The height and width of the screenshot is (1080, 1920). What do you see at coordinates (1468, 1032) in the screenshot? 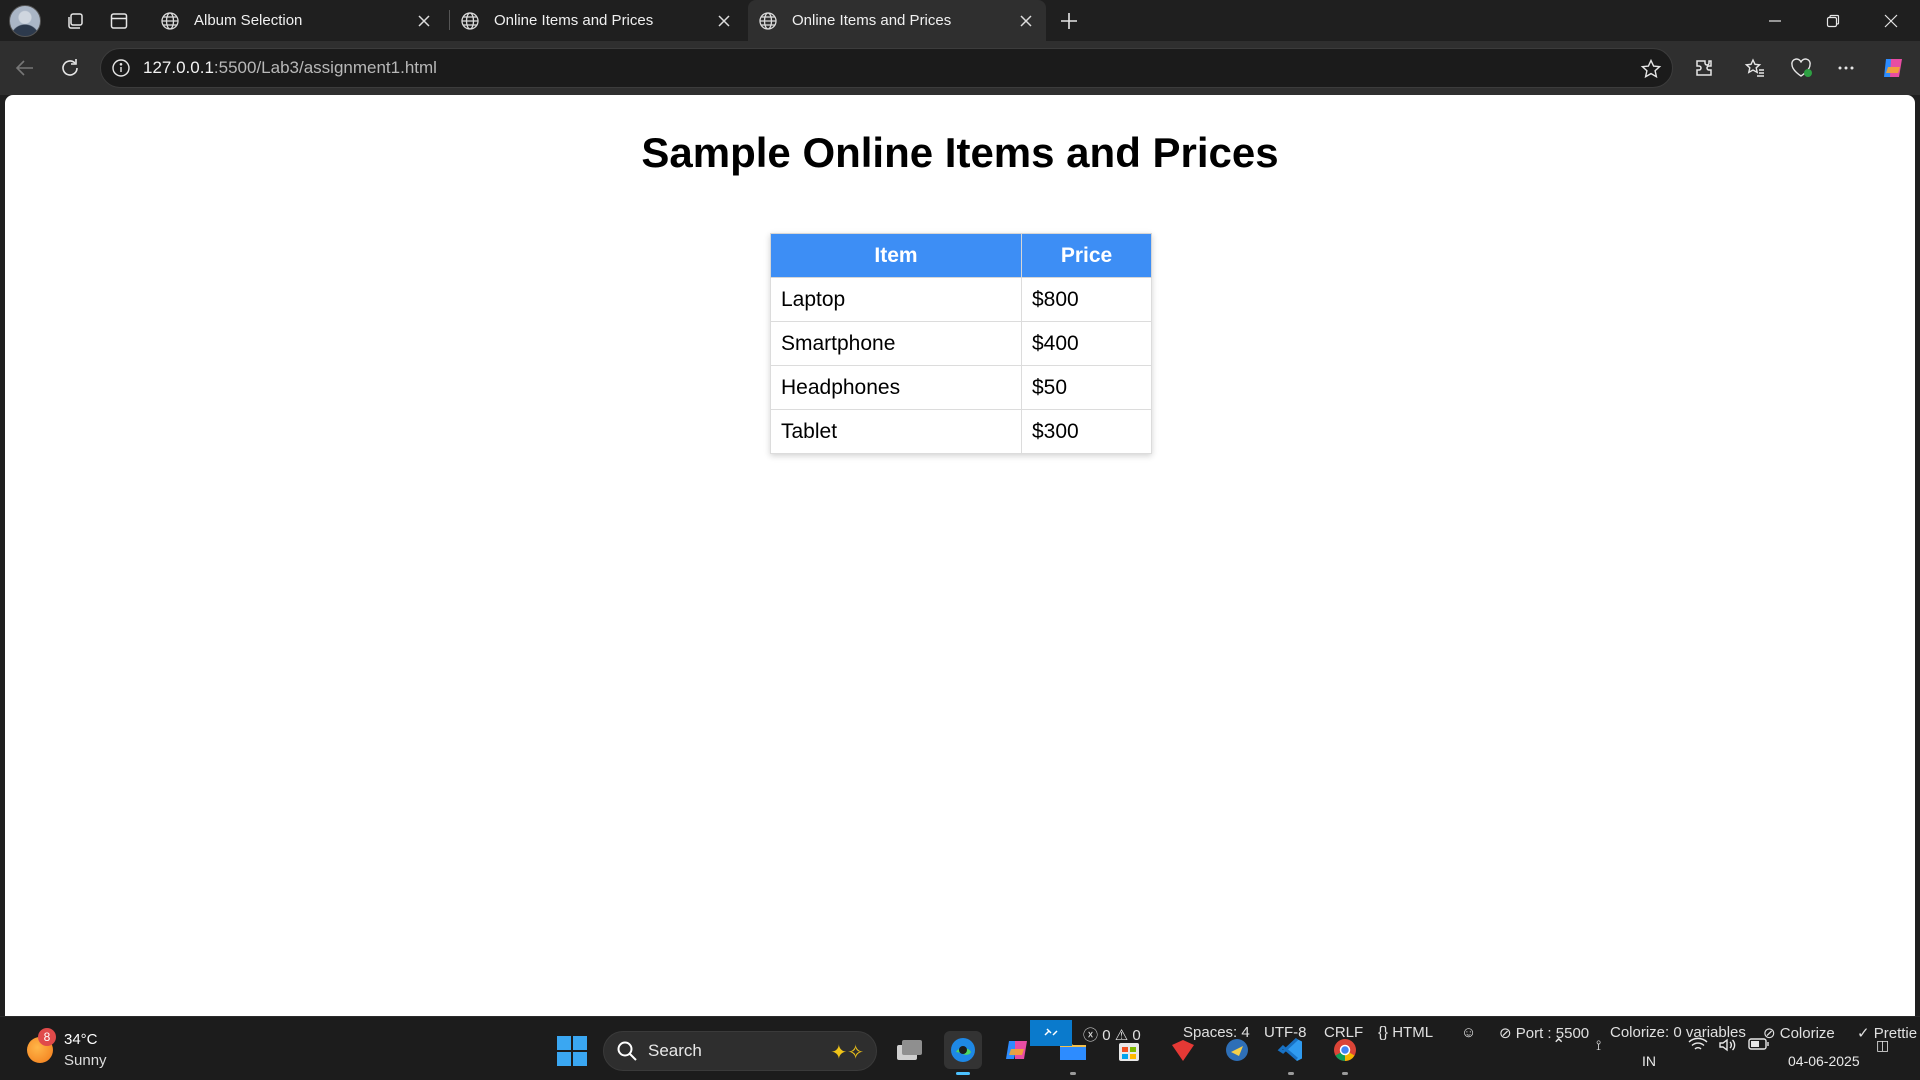
I see `copilot-status-icon: ☺` at bounding box center [1468, 1032].